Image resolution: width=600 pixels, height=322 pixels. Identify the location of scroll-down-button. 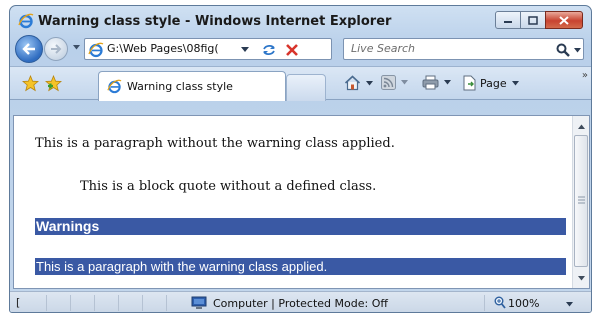
(581, 278).